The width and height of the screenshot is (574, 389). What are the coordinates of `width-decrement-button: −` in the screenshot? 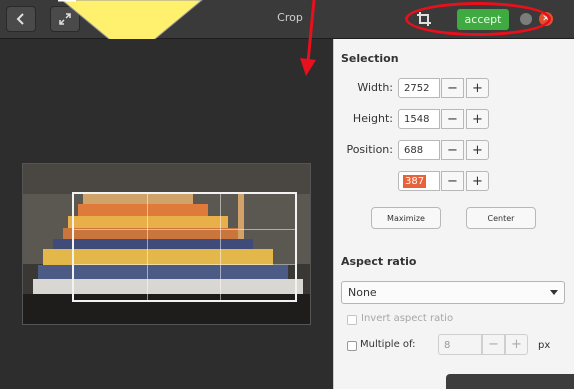 It's located at (452, 88).